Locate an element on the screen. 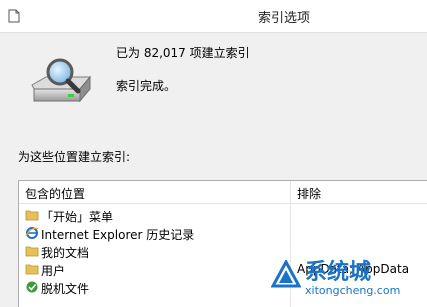 This screenshot has height=307, width=427. watermark-logo-icon is located at coordinates (286, 274).